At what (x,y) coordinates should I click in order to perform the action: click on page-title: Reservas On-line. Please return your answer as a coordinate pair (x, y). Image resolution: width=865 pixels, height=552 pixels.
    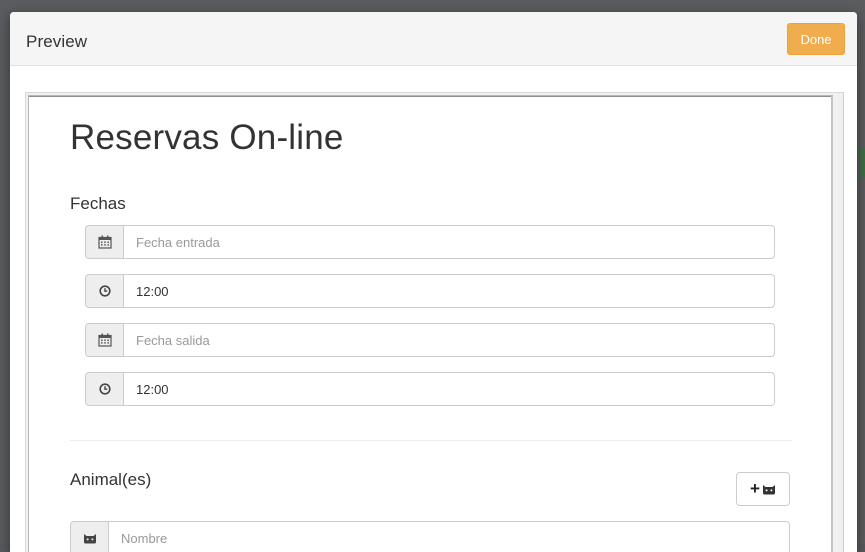
    Looking at the image, I should click on (207, 137).